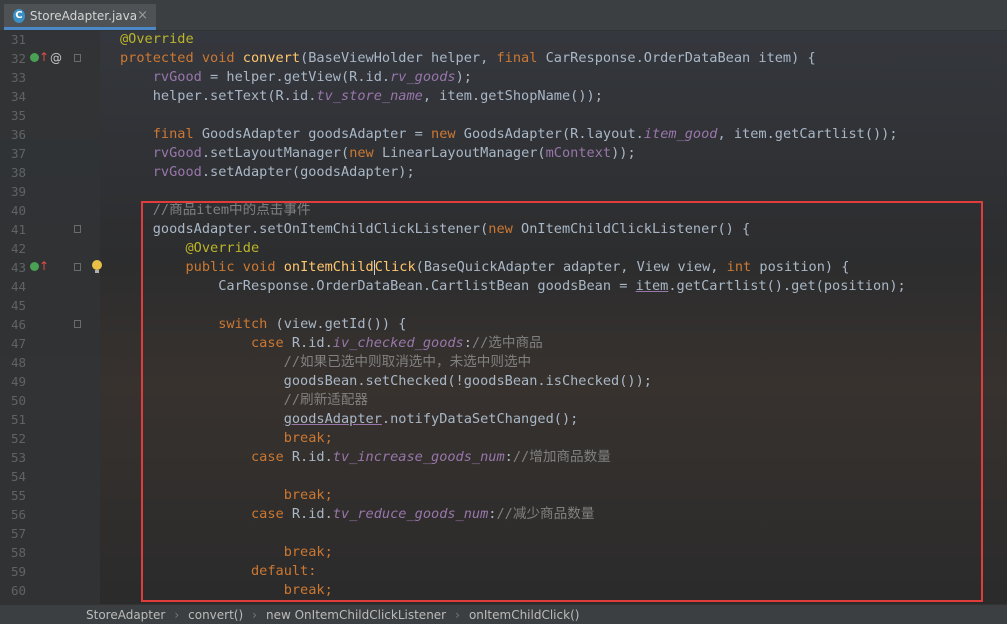  I want to click on code-line: 60 break;, so click(503, 590).